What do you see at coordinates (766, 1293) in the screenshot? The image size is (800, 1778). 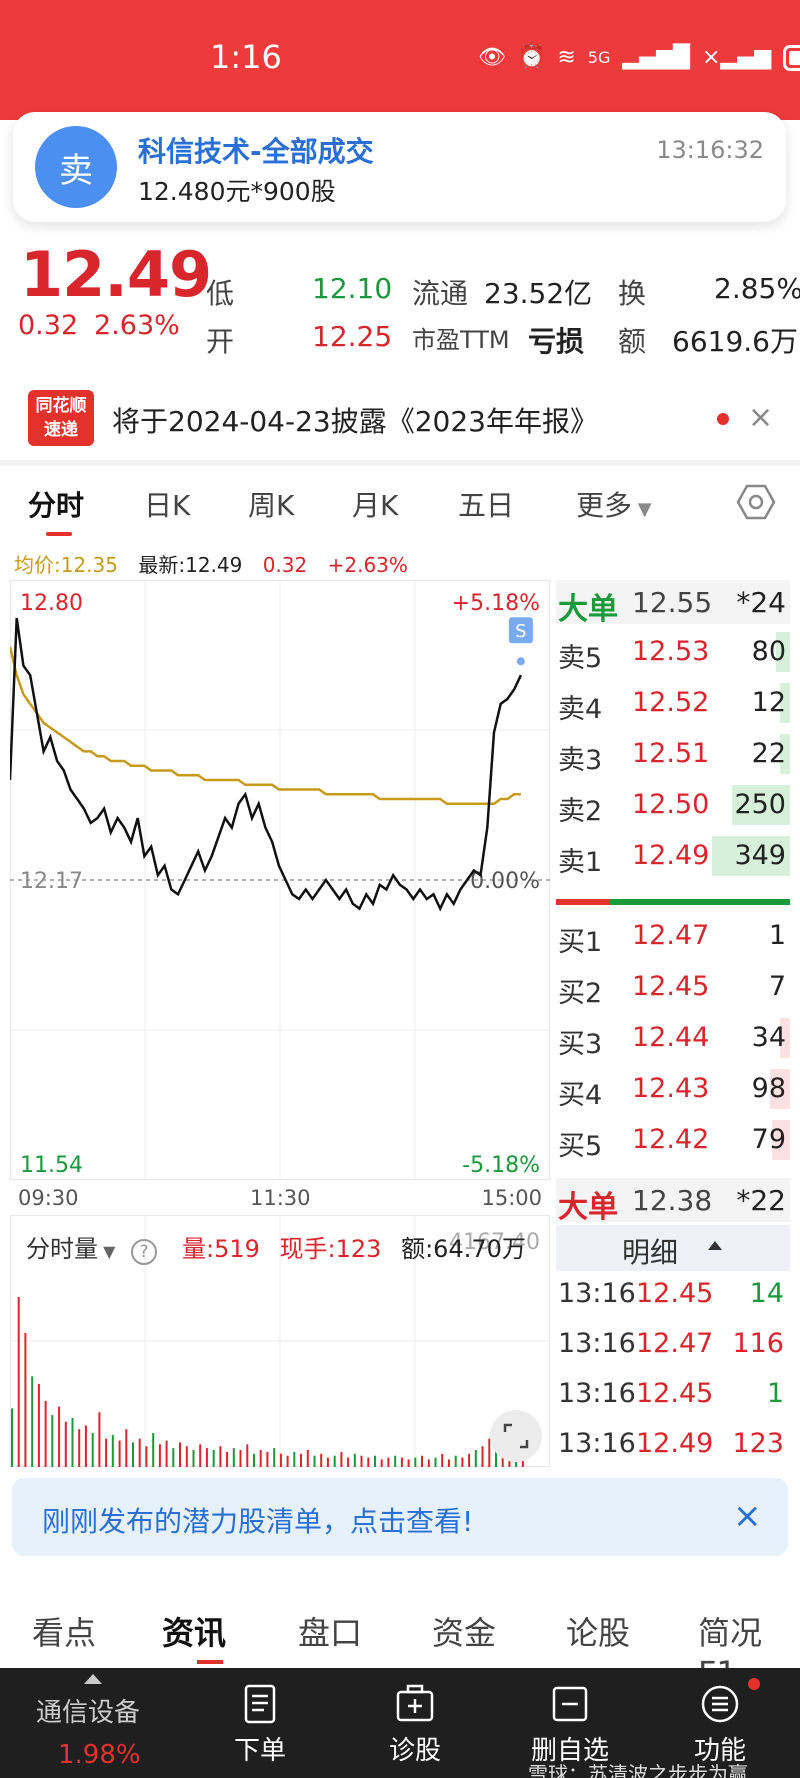 I see `trade-volume: 14` at bounding box center [766, 1293].